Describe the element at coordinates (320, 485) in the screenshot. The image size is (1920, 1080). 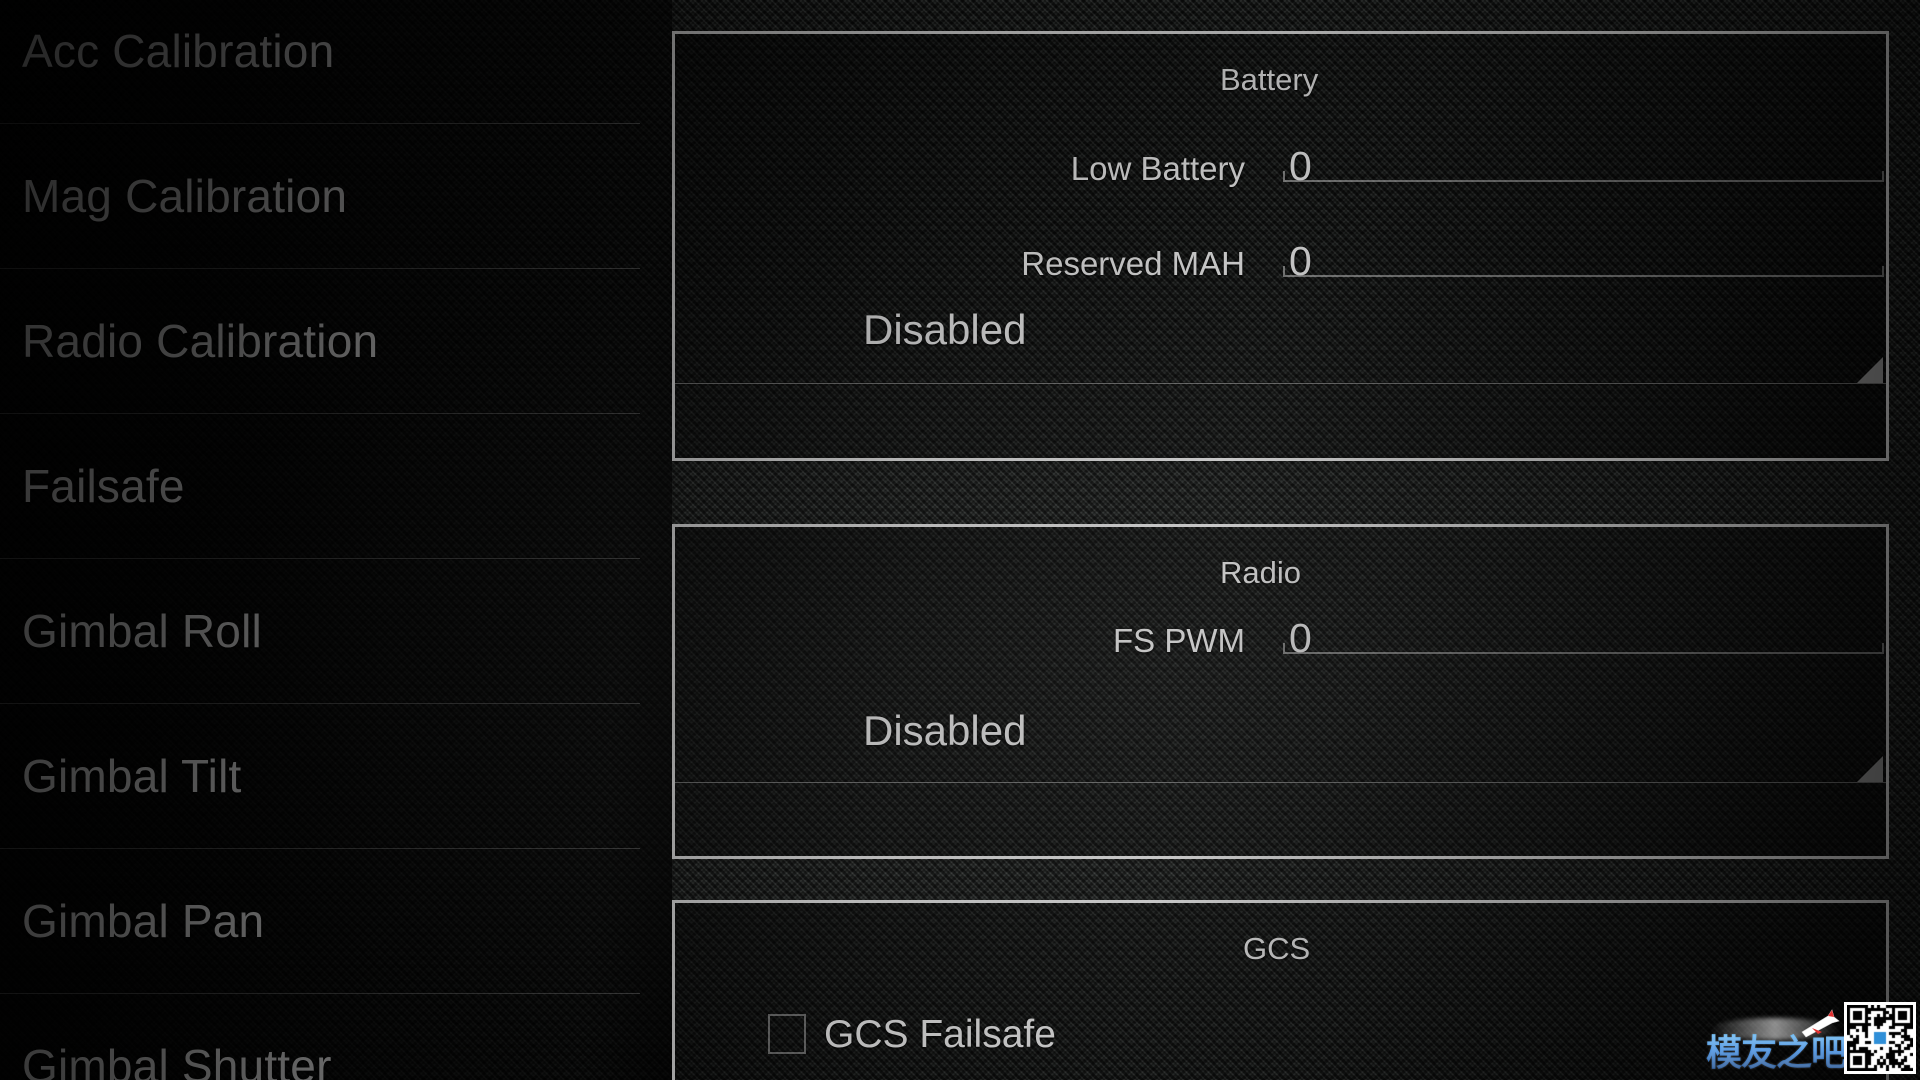
I see `sidebar-item-failsafe: Failsafe` at that location.